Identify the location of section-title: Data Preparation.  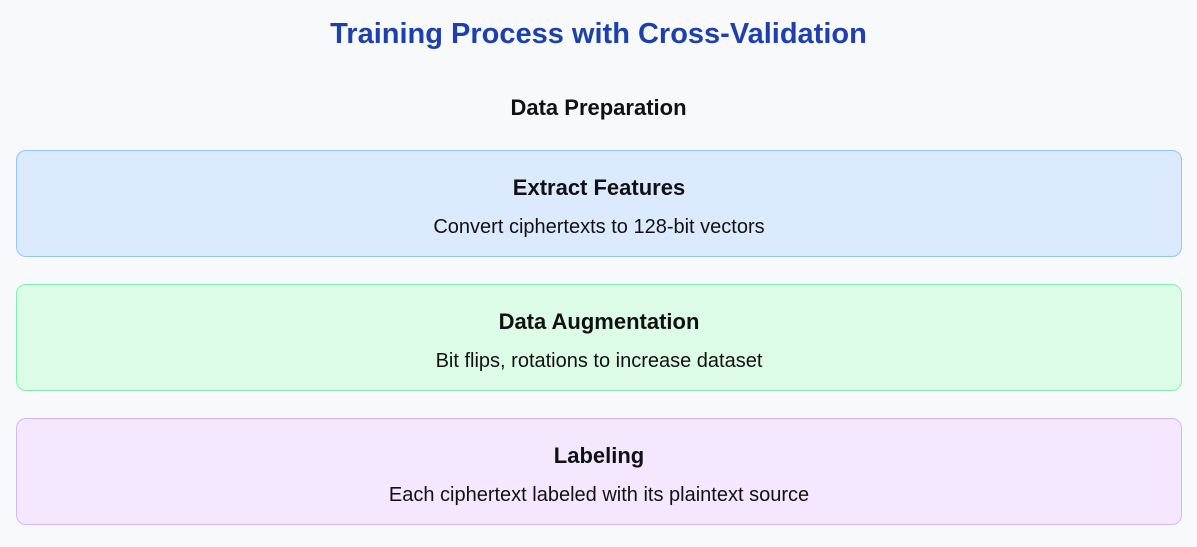
(598, 107).